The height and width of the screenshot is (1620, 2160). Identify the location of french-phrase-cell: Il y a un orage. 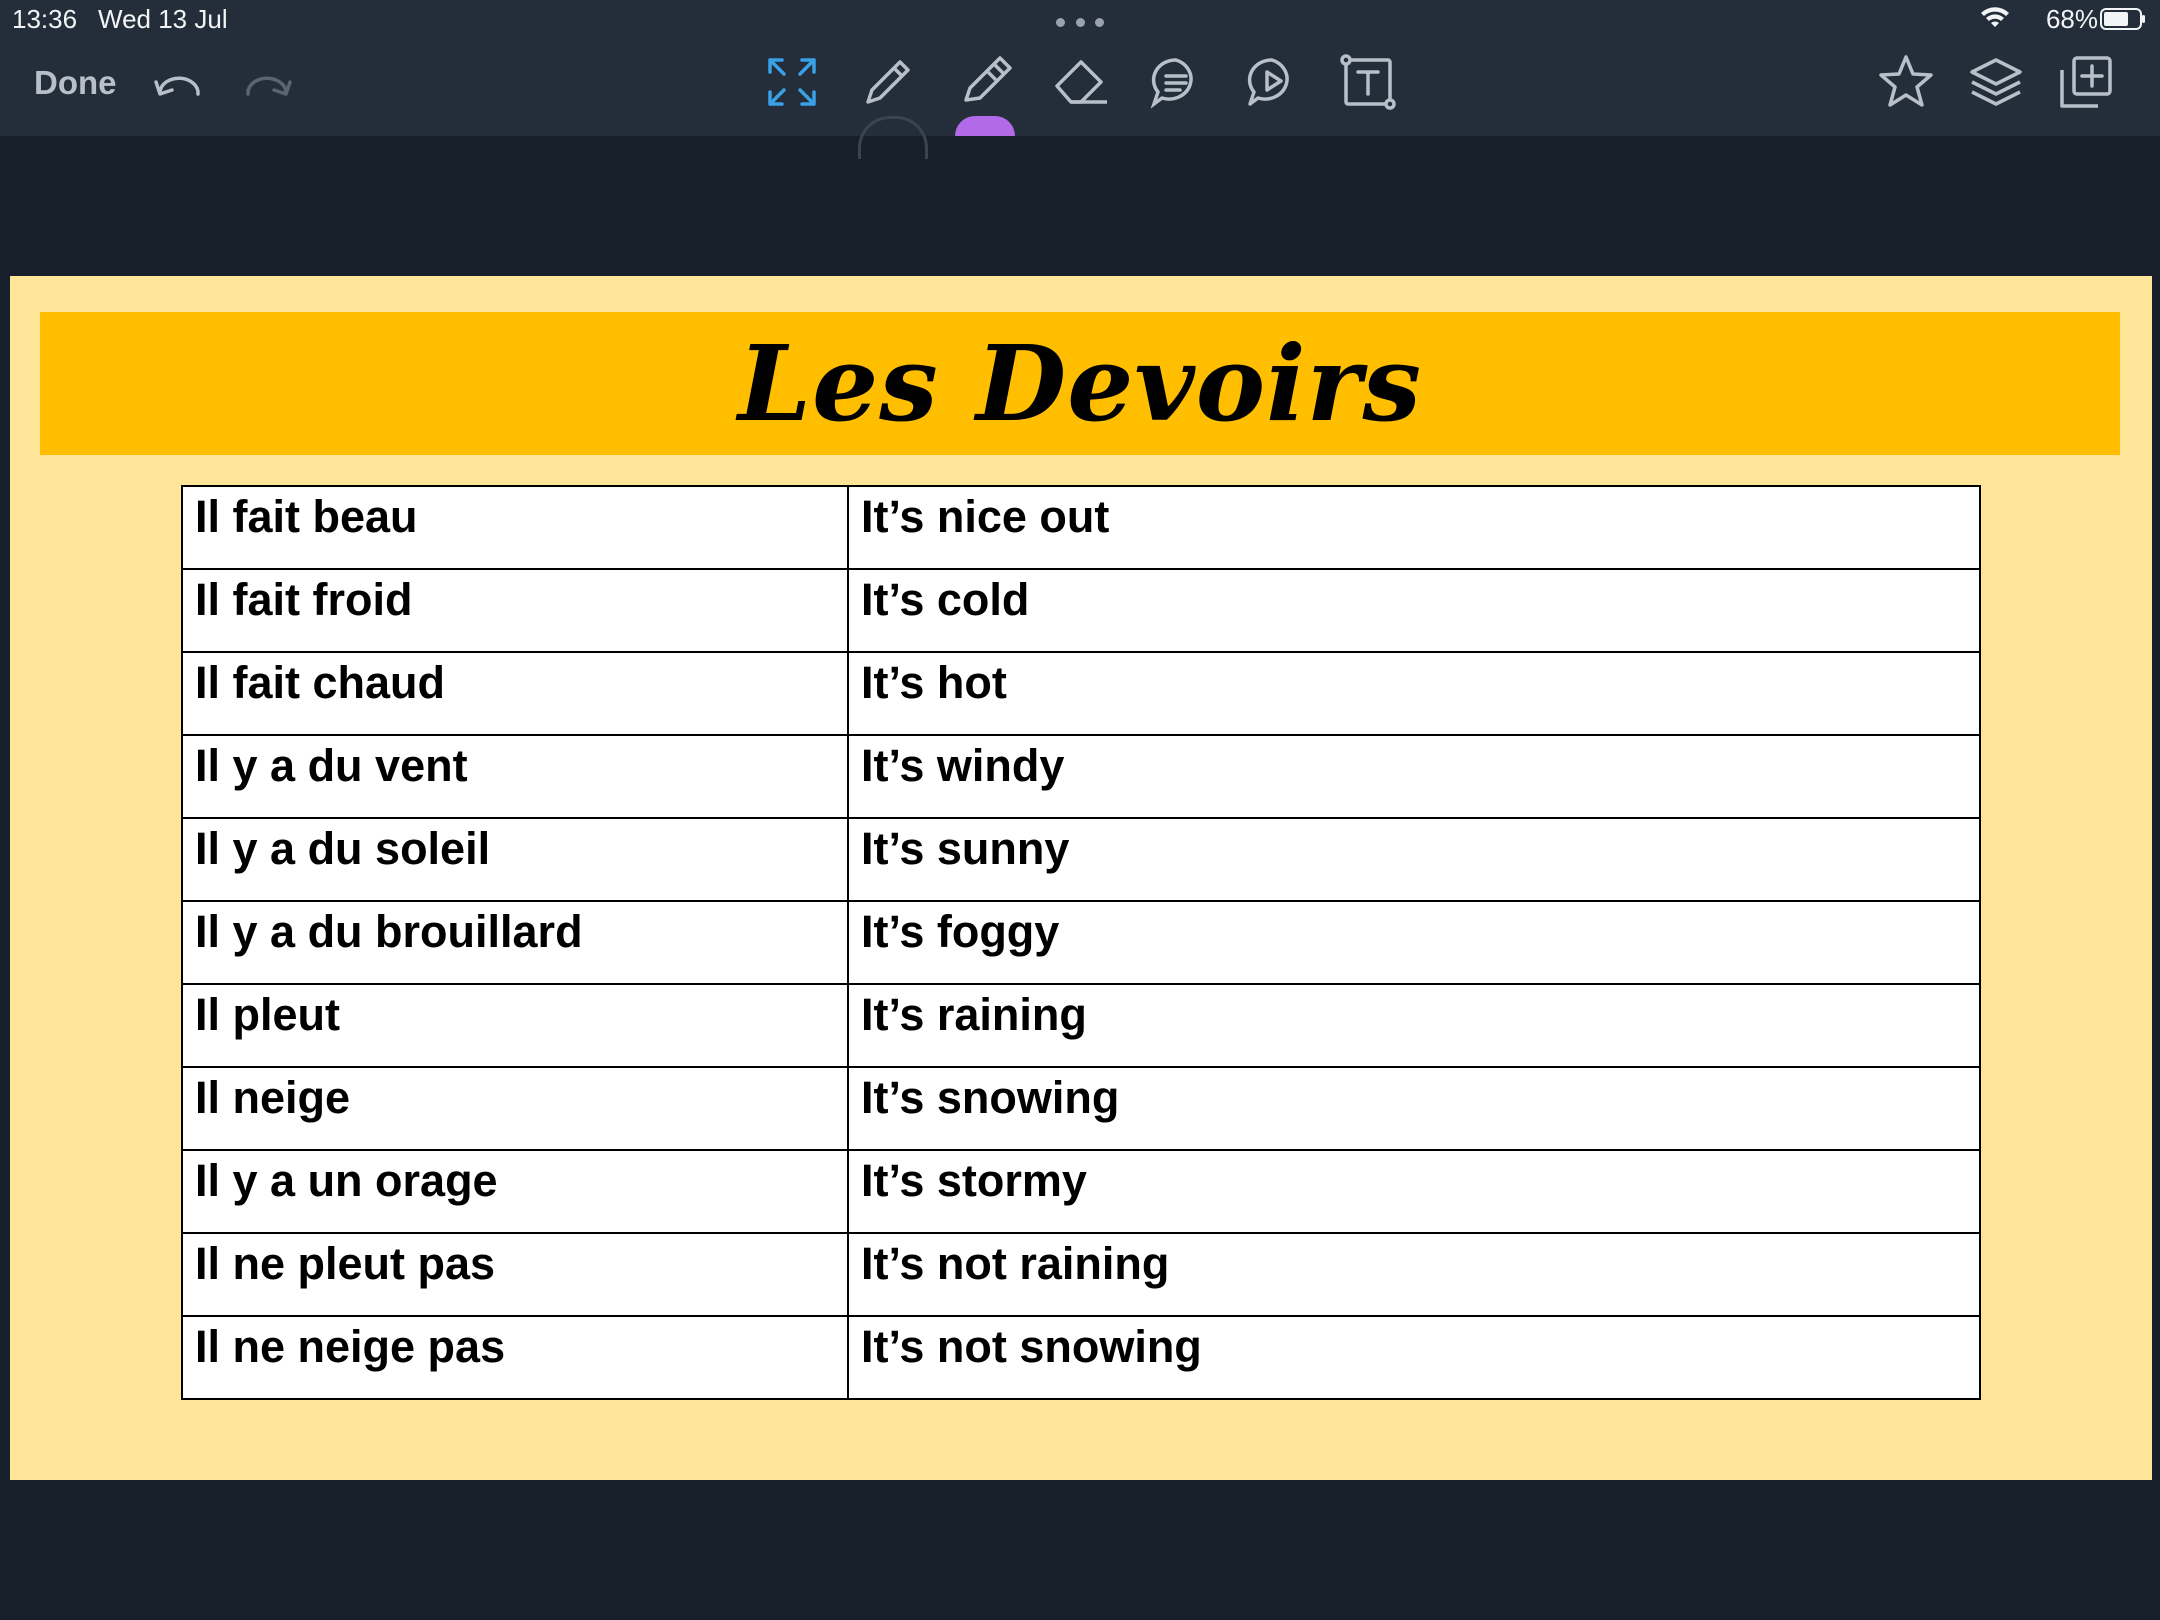
(515, 1191).